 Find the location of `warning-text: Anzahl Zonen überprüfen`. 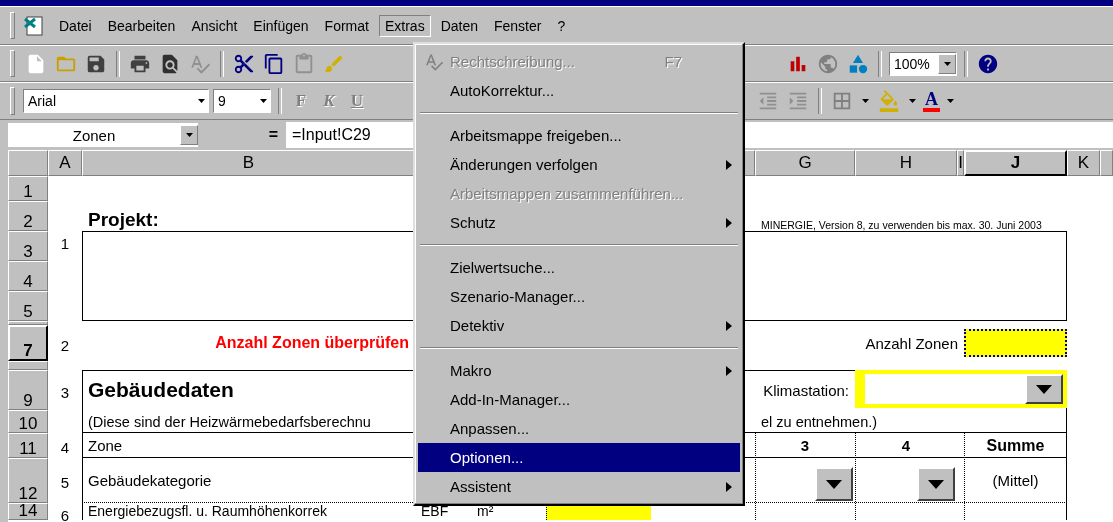

warning-text: Anzahl Zonen überprüfen is located at coordinates (312, 343).